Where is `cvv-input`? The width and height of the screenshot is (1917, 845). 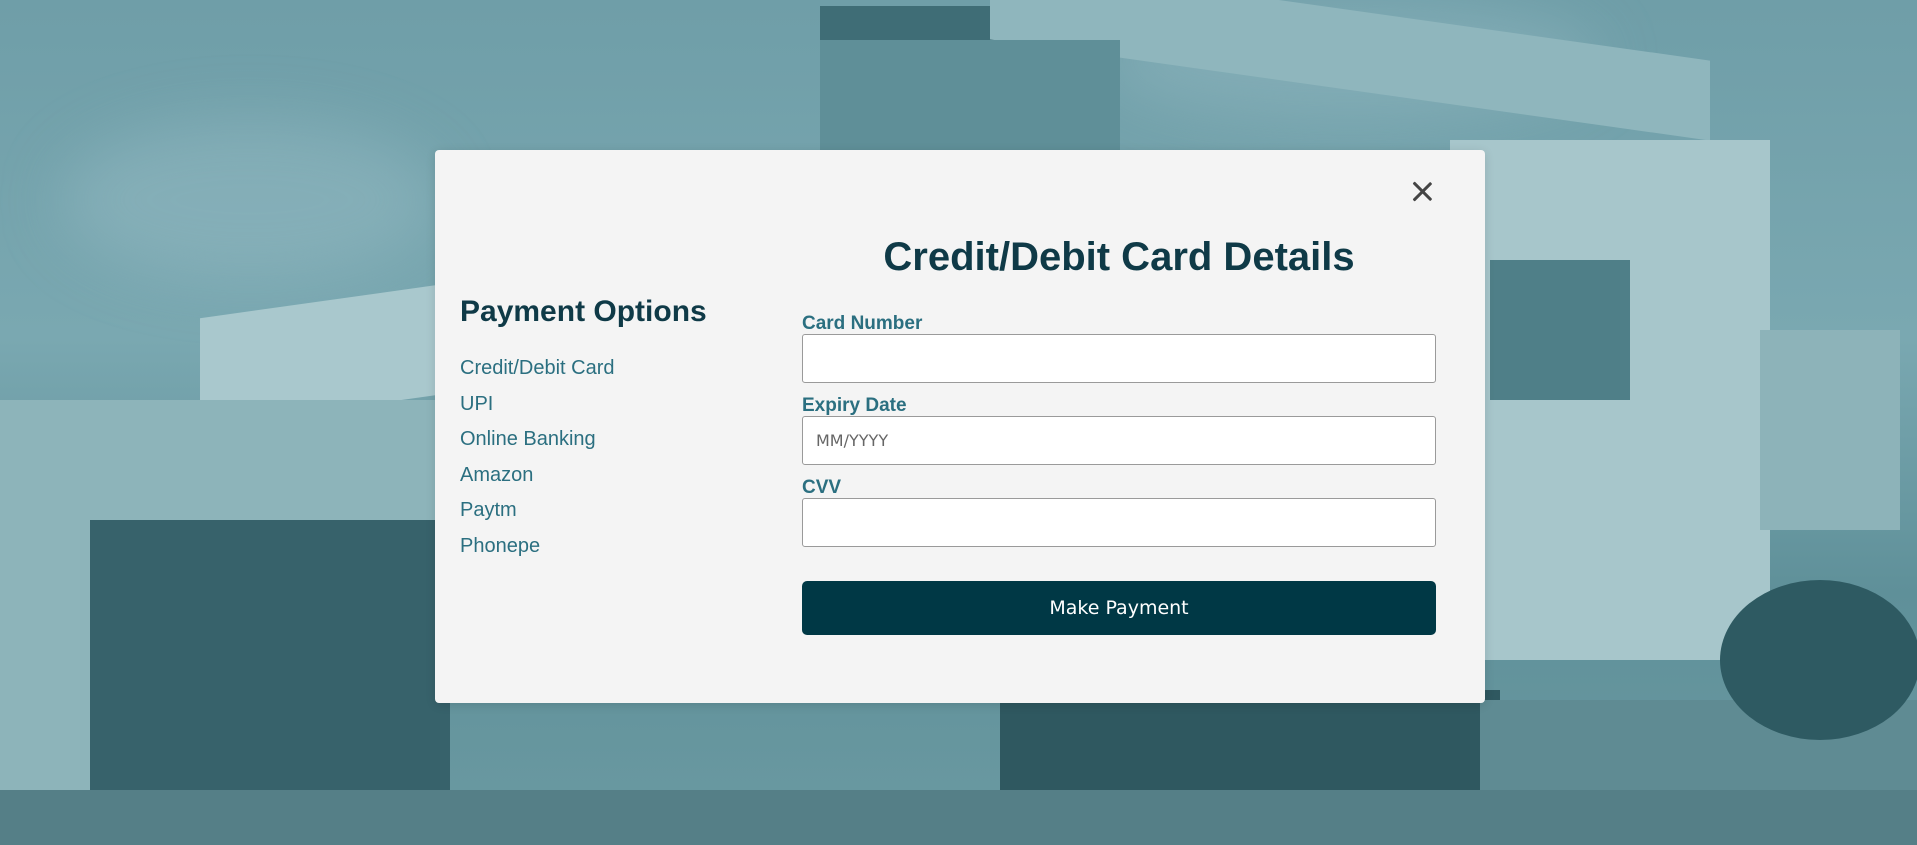 cvv-input is located at coordinates (1119, 522).